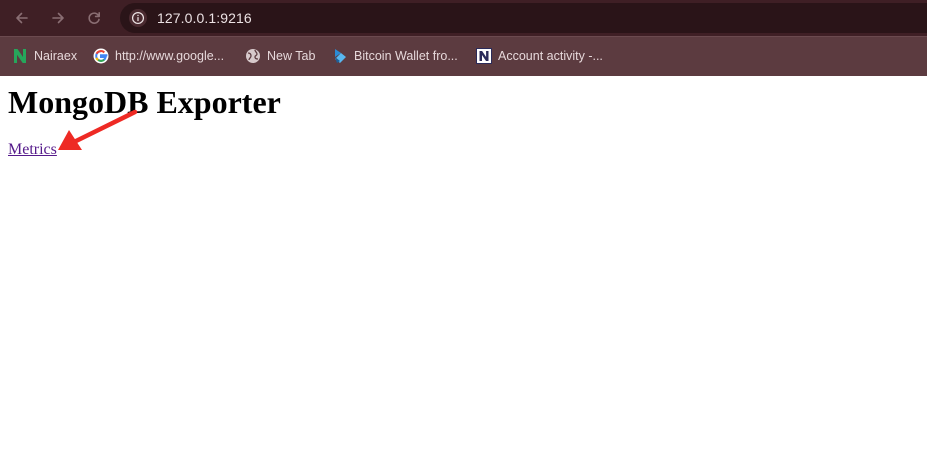 The height and width of the screenshot is (469, 927). I want to click on forward-arrow-icon, so click(58, 18).